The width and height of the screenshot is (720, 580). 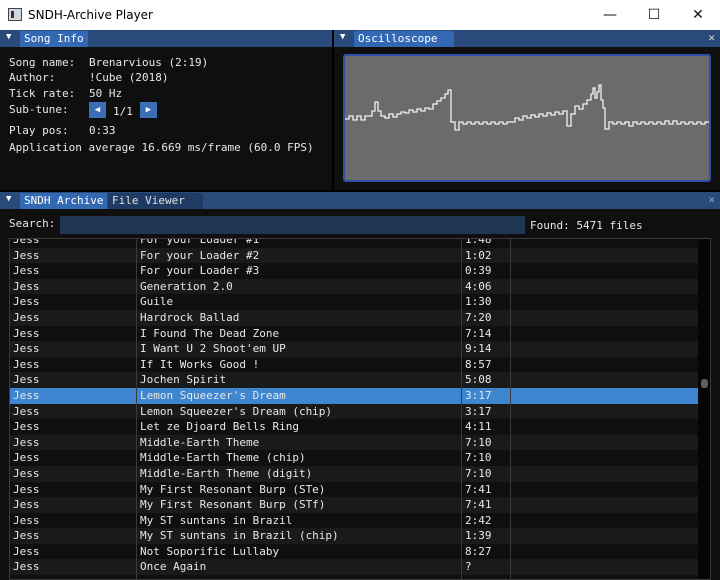 I want to click on row-title: I Found The Dead Zone, so click(x=210, y=333).